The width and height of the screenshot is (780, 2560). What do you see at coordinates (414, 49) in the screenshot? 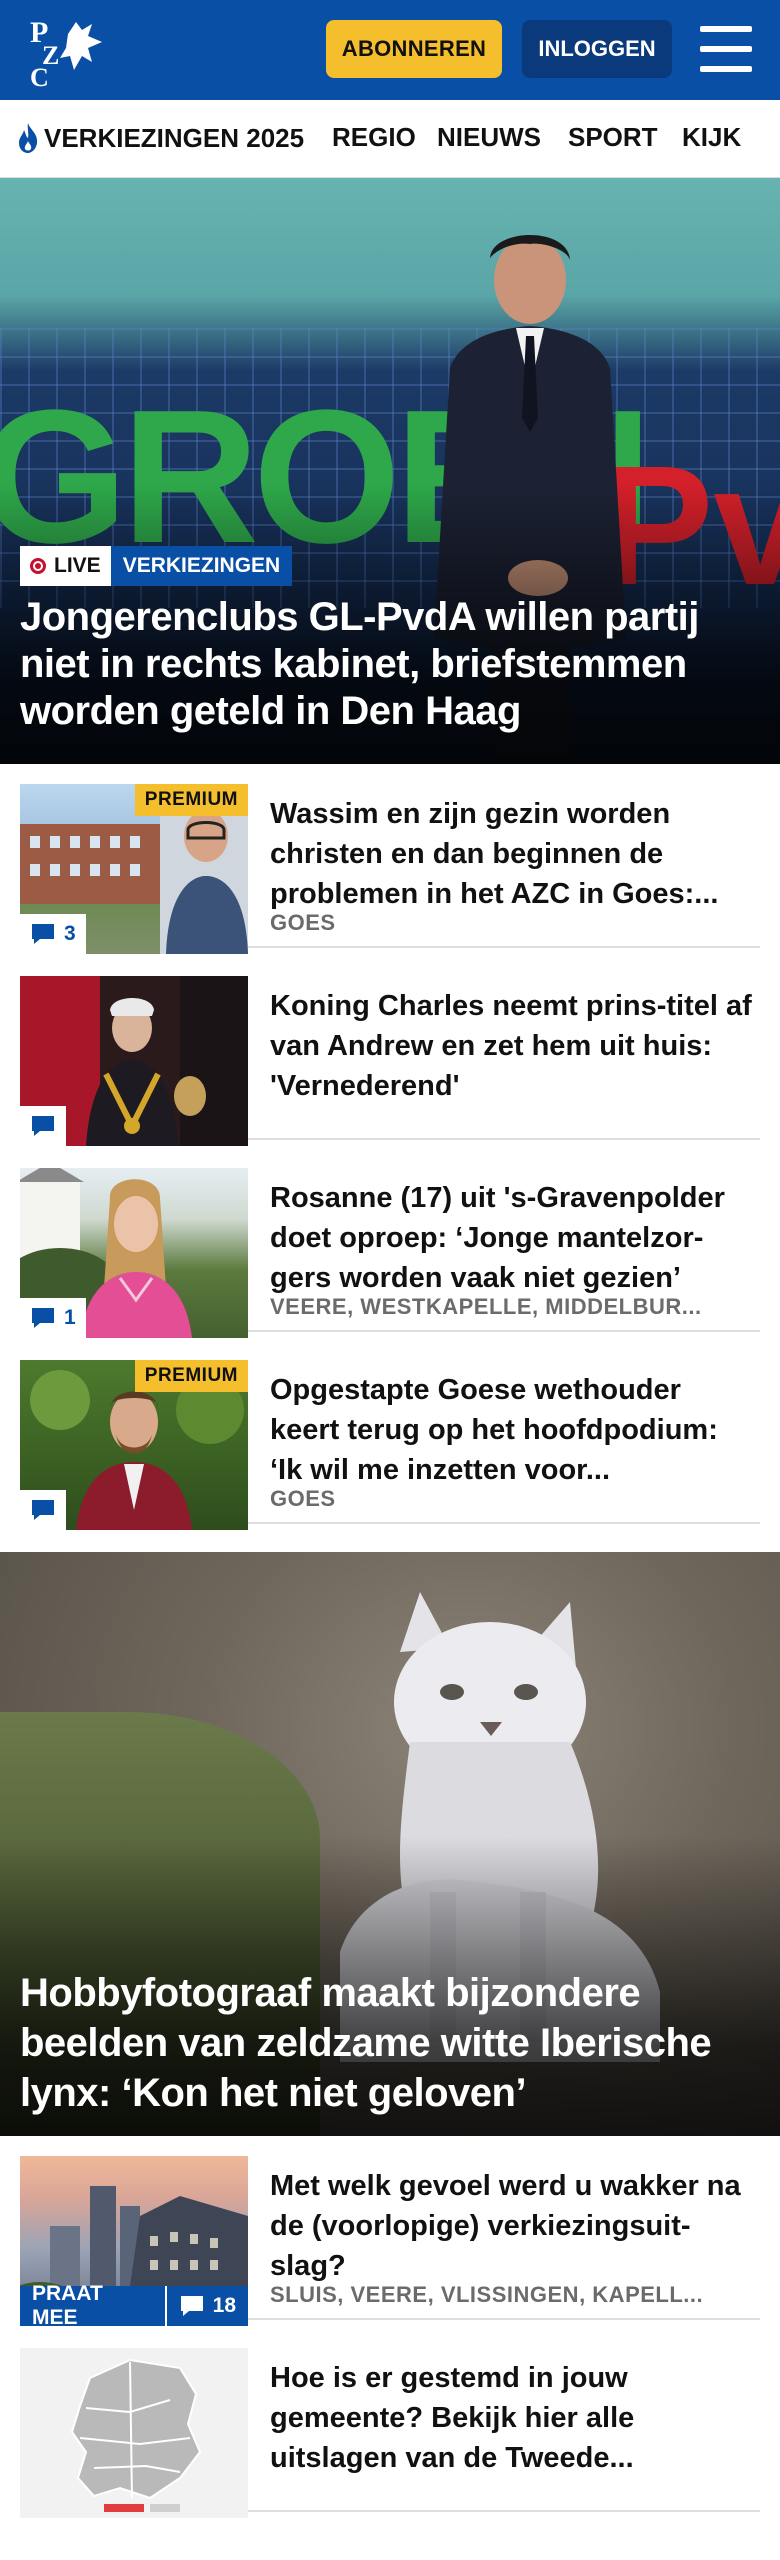
I see `subscribe-button: ABONNEREN` at bounding box center [414, 49].